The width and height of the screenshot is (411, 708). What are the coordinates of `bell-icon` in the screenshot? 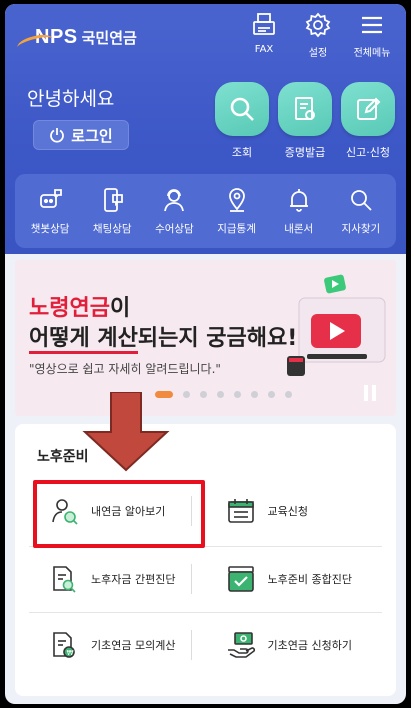 It's located at (298, 200).